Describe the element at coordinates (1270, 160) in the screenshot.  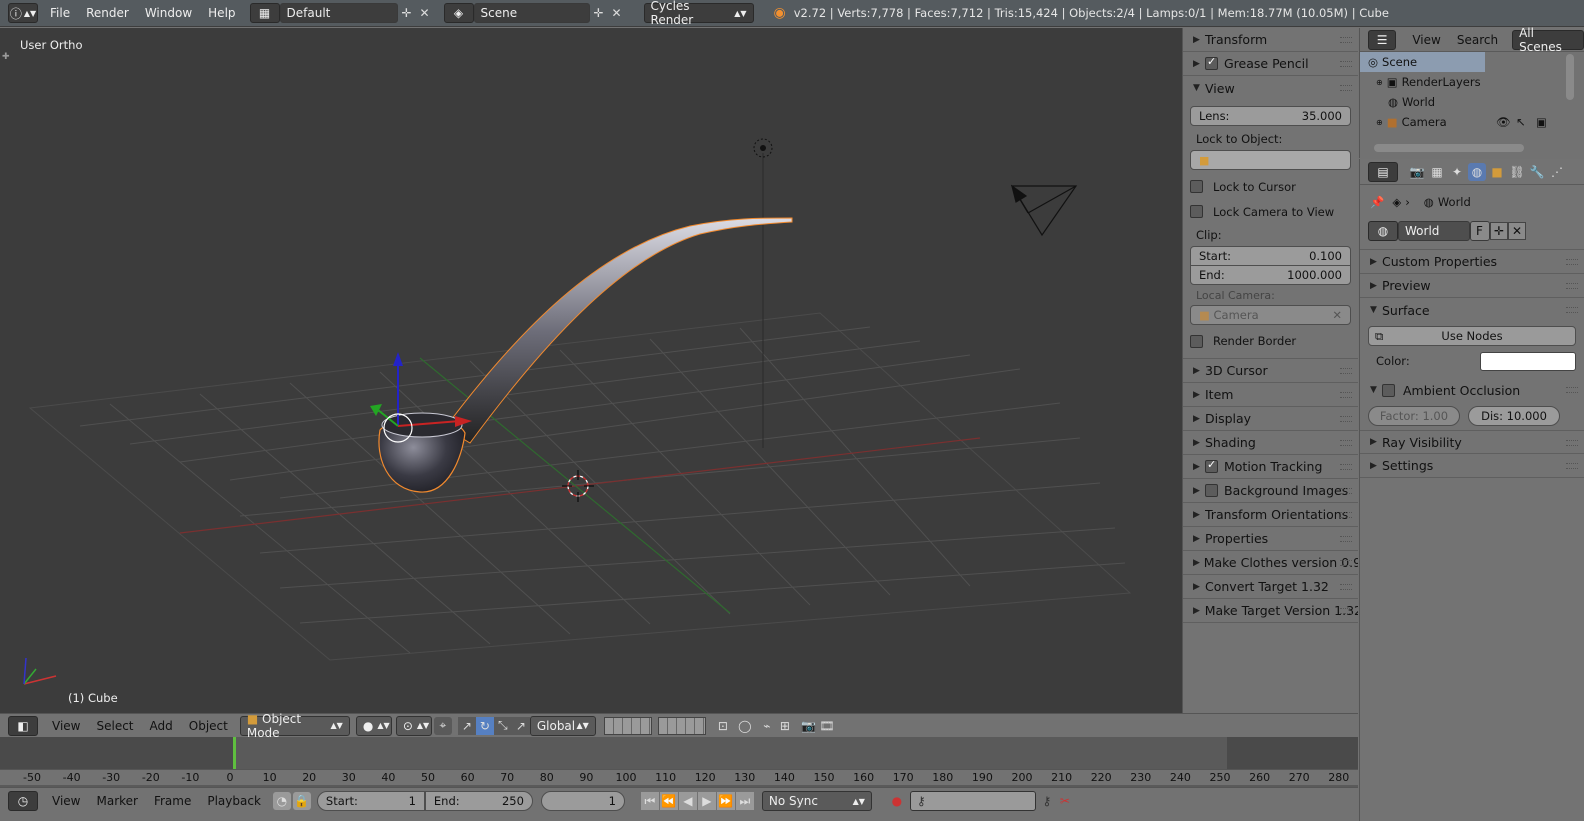
I see `lock-object-field: ■` at that location.